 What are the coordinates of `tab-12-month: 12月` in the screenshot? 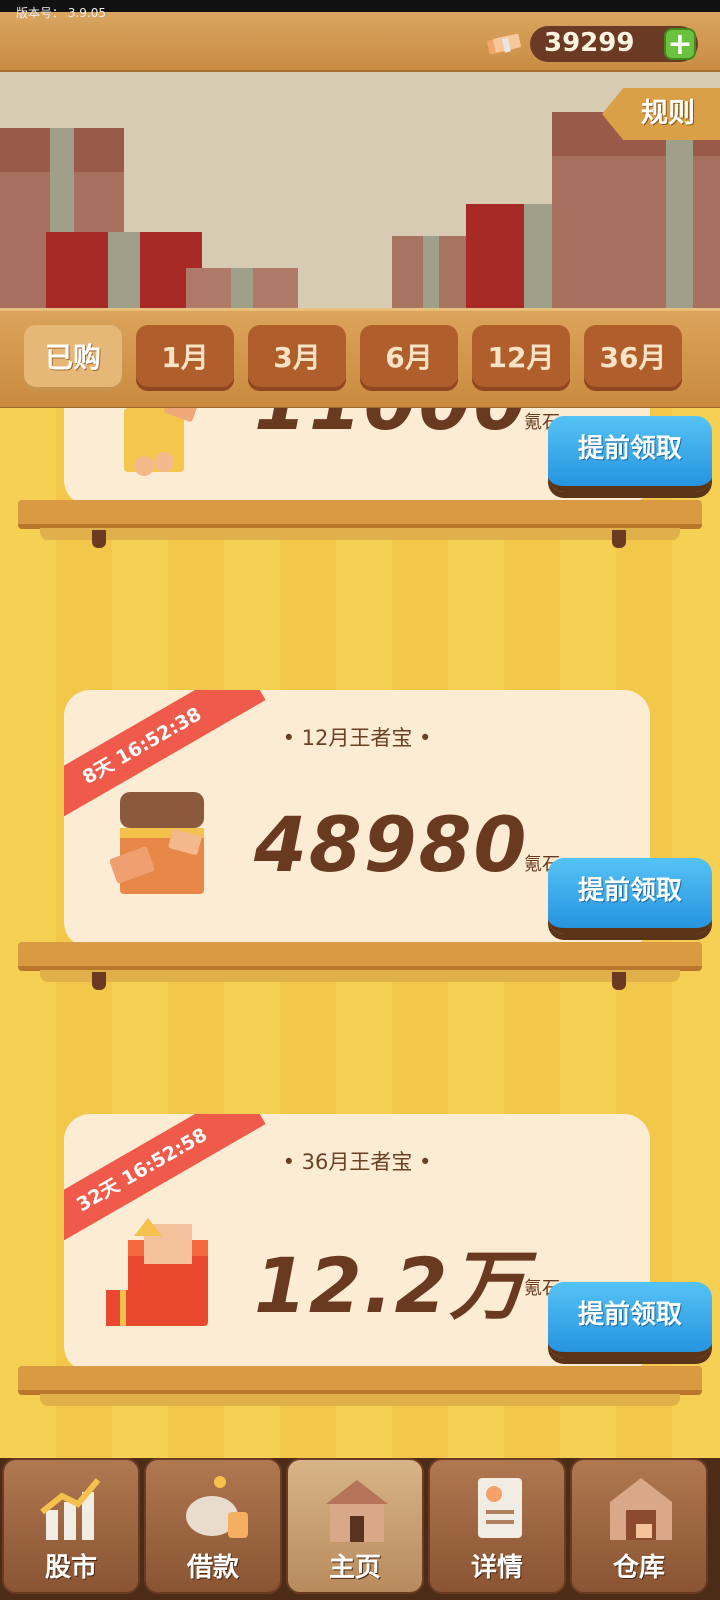 It's located at (521, 358).